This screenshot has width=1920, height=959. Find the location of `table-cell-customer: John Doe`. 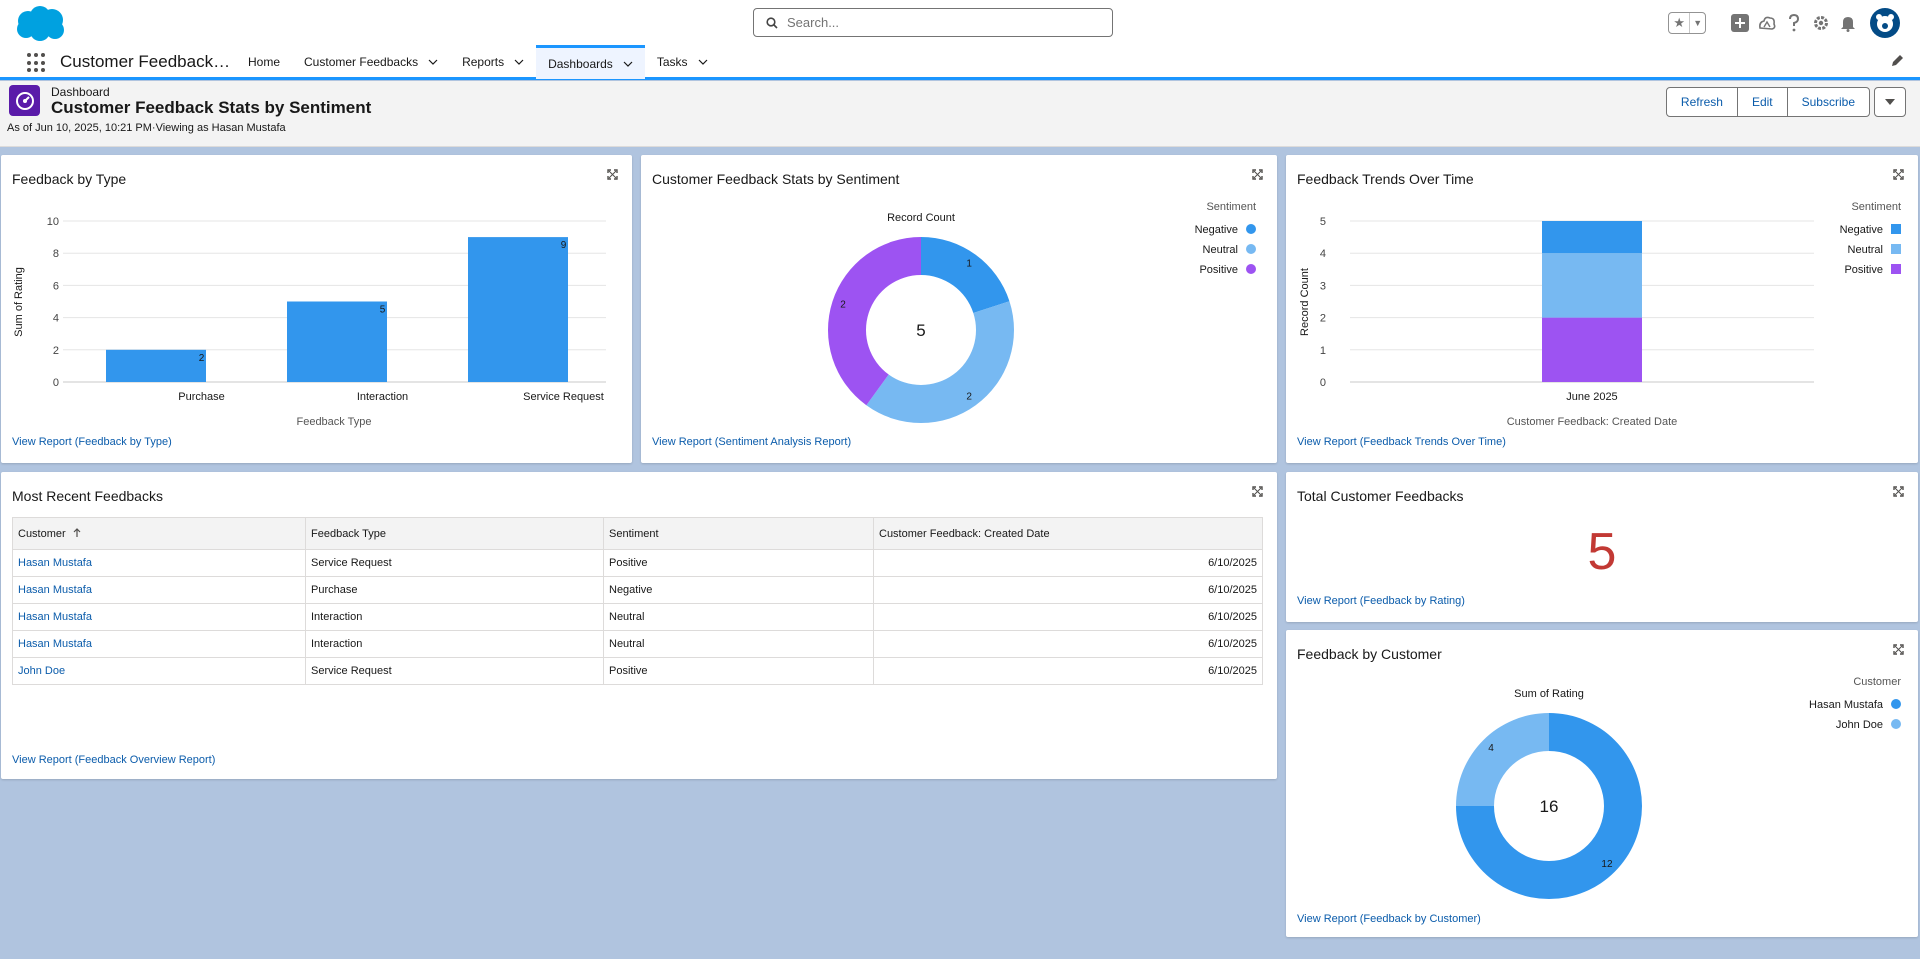

table-cell-customer: John Doe is located at coordinates (159, 671).